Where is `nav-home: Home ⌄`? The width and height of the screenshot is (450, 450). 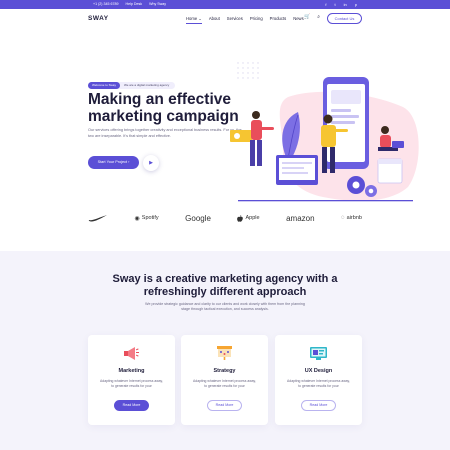
nav-home: Home ⌄ is located at coordinates (194, 20).